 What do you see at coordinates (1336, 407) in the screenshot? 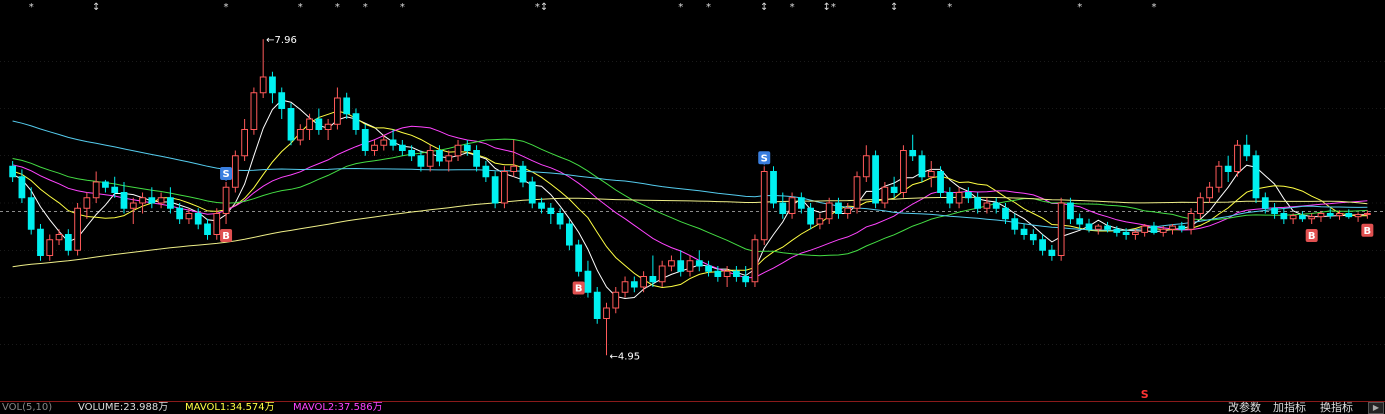
I see `swap-indicator-button: 换指标` at bounding box center [1336, 407].